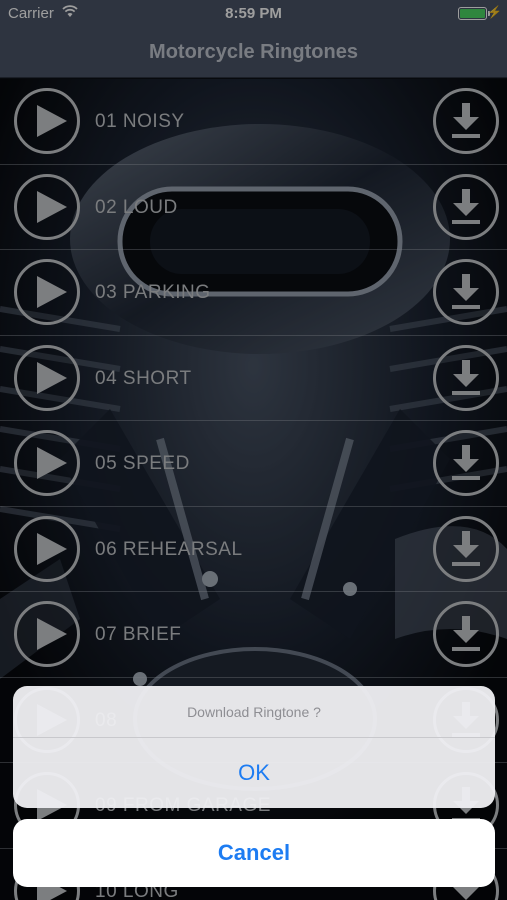 Image resolution: width=507 pixels, height=900 pixels. I want to click on download-action-sheet: Download Ringtone ? OK, so click(254, 747).